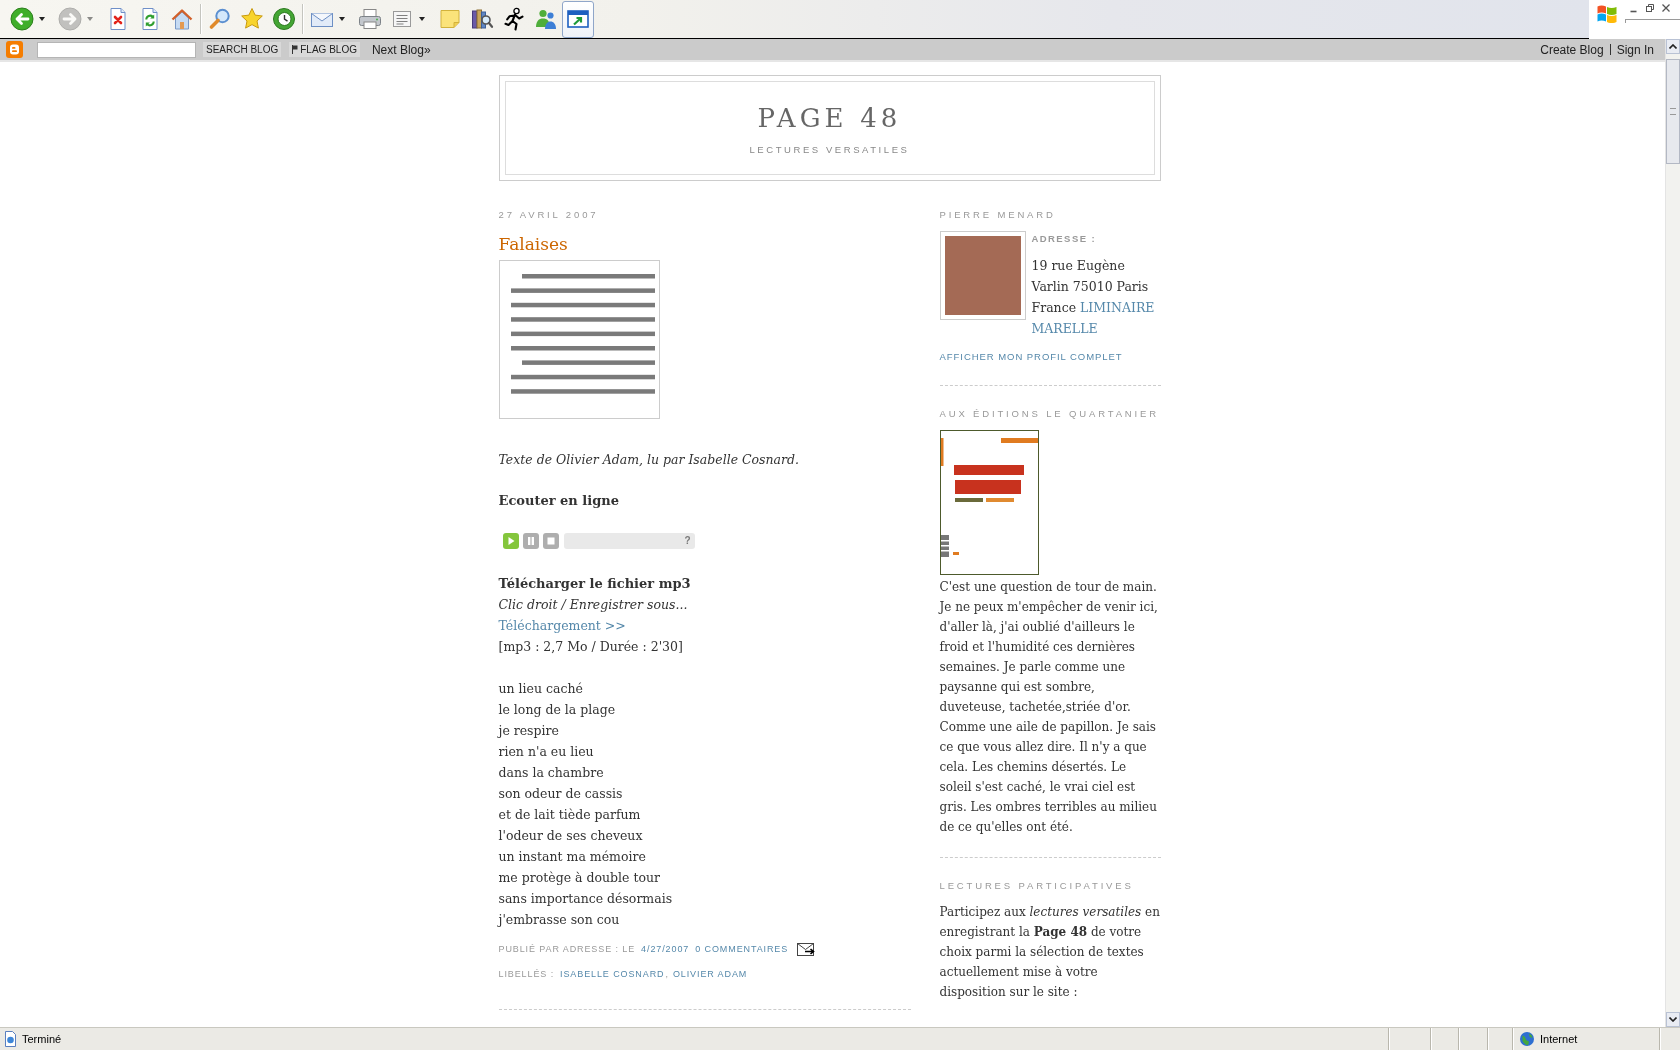  I want to click on poem-line: le long de la plage, so click(557, 710).